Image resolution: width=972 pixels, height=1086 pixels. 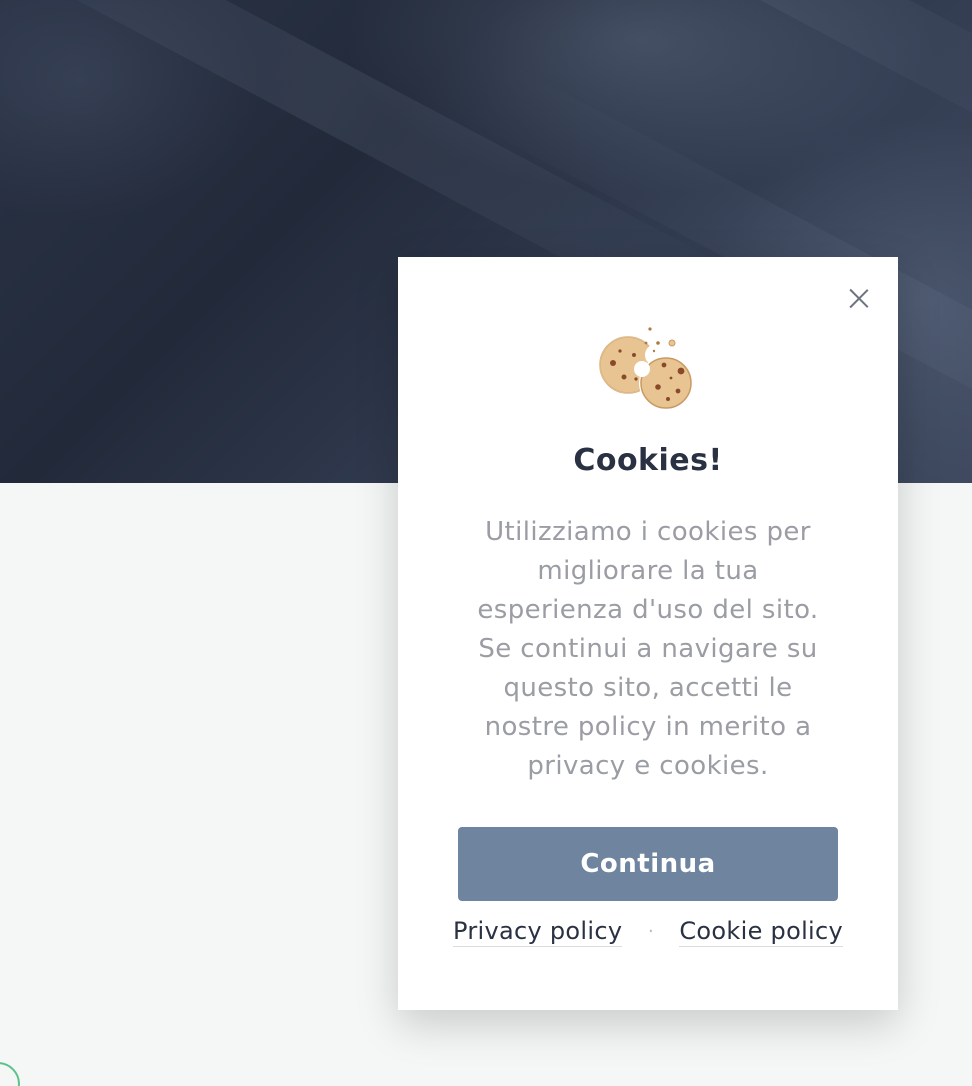 I want to click on cookie-icon, so click(x=646, y=368).